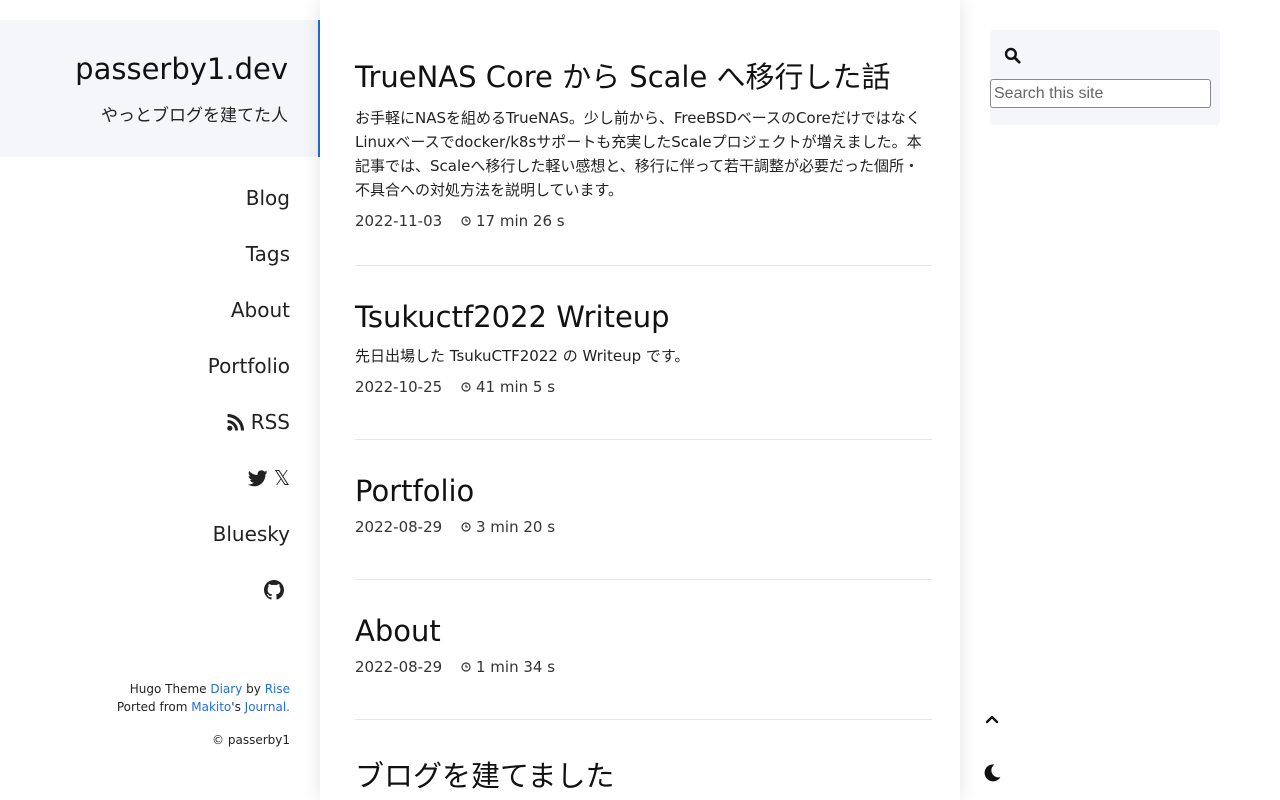 The width and height of the screenshot is (1280, 800). What do you see at coordinates (643, 317) in the screenshot?
I see `post-title-link: Tsukuctf2022 Writeup` at bounding box center [643, 317].